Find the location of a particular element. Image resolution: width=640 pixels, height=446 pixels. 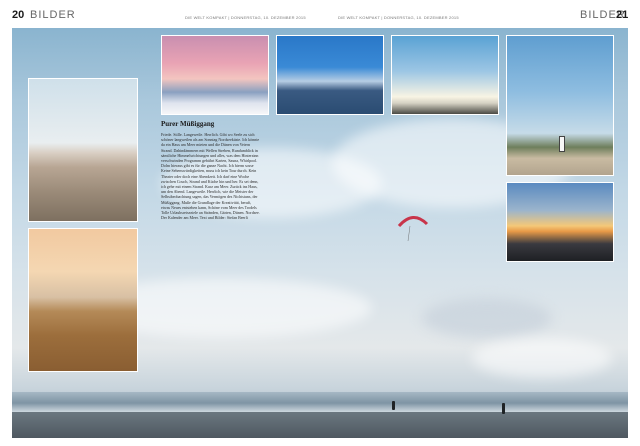

page-number-right: 21 is located at coordinates (622, 15).